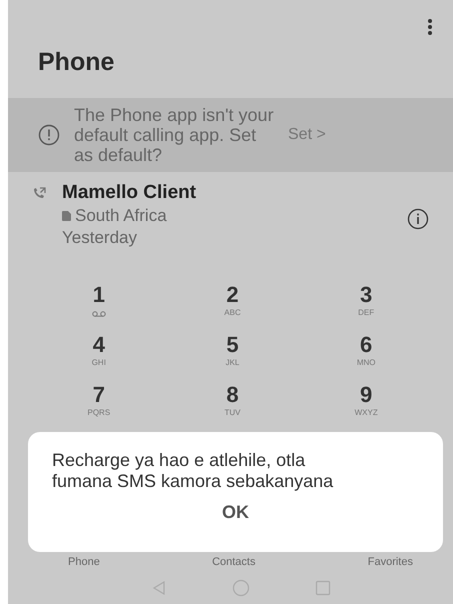  I want to click on dial-key: 8, so click(232, 395).